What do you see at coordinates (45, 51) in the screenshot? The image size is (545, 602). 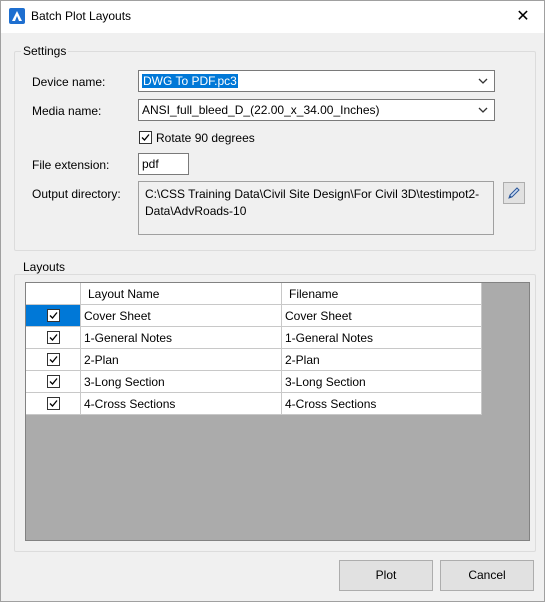 I see `settings-group-label: Settings` at bounding box center [45, 51].